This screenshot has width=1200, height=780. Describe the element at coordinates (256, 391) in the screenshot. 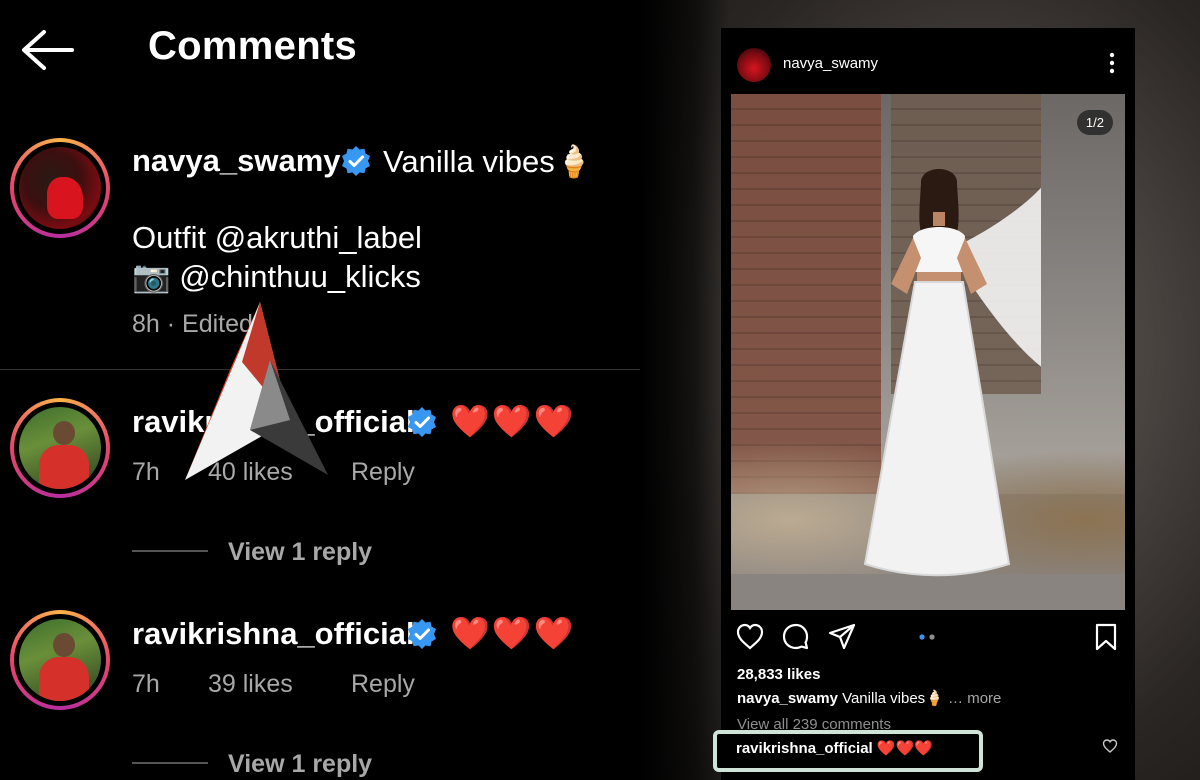

I see `watermark-logo` at that location.